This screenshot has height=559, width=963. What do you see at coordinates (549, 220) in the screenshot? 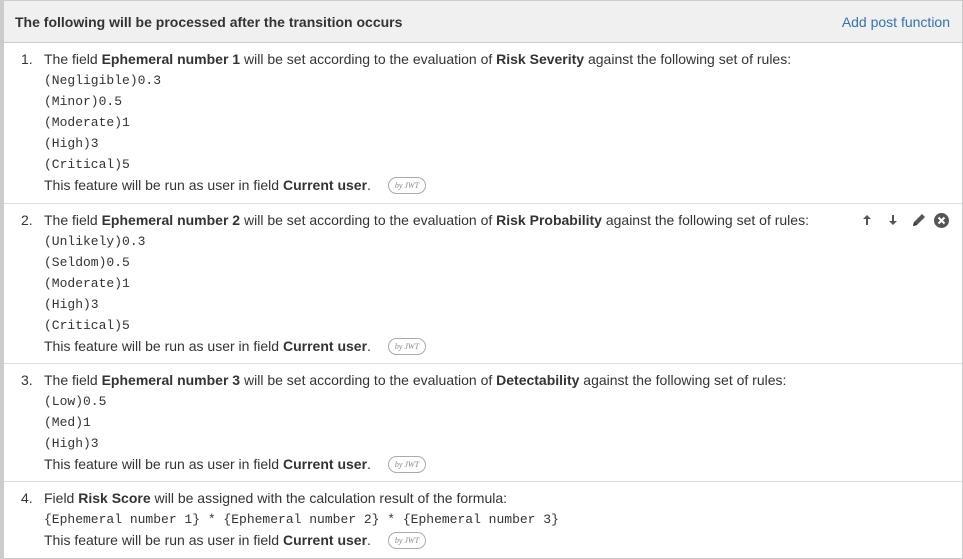
I see `source-field: Risk Probability` at bounding box center [549, 220].